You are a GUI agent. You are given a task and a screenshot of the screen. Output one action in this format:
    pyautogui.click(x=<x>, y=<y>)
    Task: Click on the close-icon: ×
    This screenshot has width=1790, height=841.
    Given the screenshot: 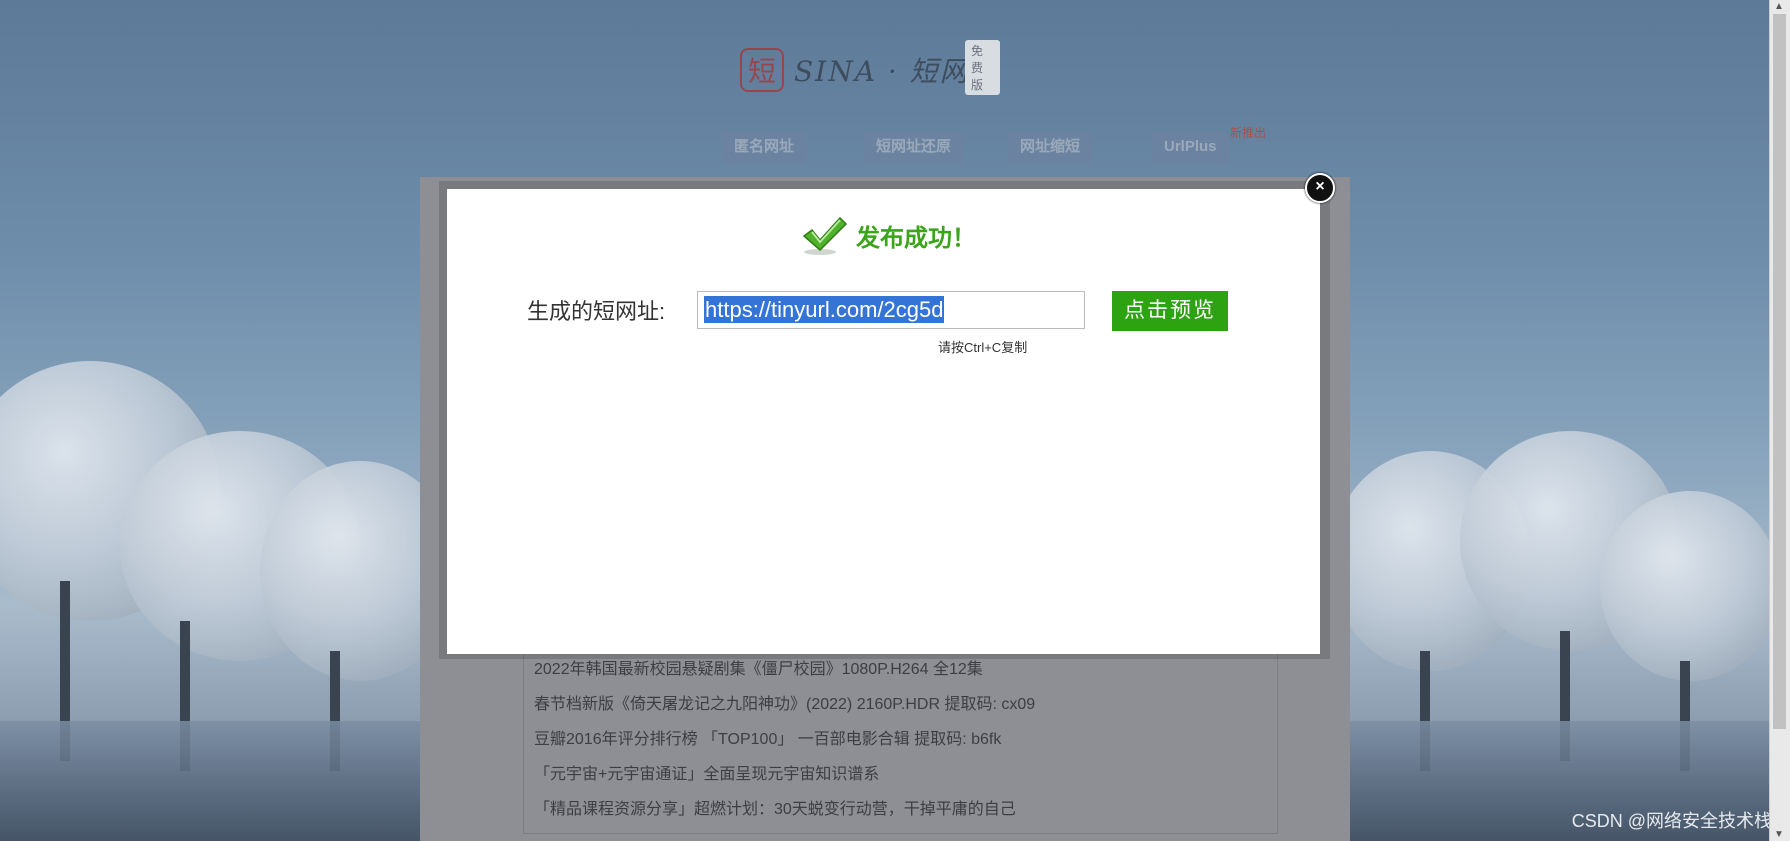 What is the action you would take?
    pyautogui.click(x=1320, y=188)
    